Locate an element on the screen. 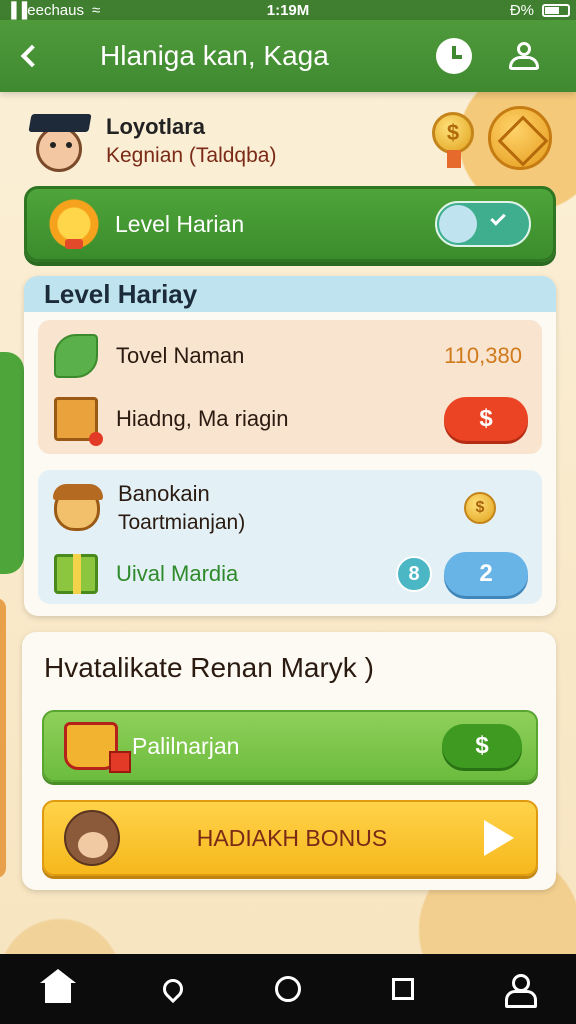  status-time: 1:19M is located at coordinates (288, 10).